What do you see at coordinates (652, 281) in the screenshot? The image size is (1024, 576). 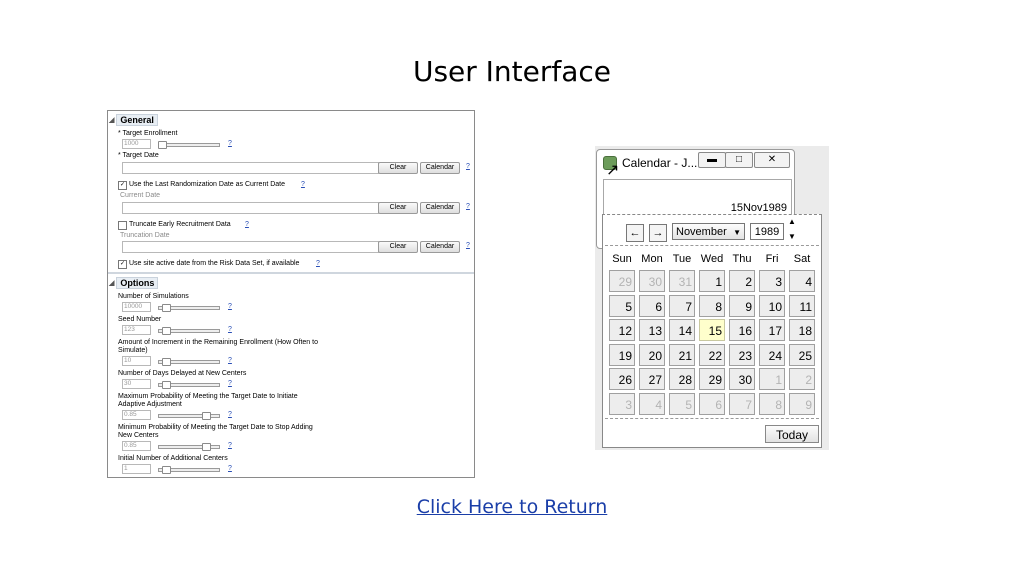 I see `day-cell: 30` at bounding box center [652, 281].